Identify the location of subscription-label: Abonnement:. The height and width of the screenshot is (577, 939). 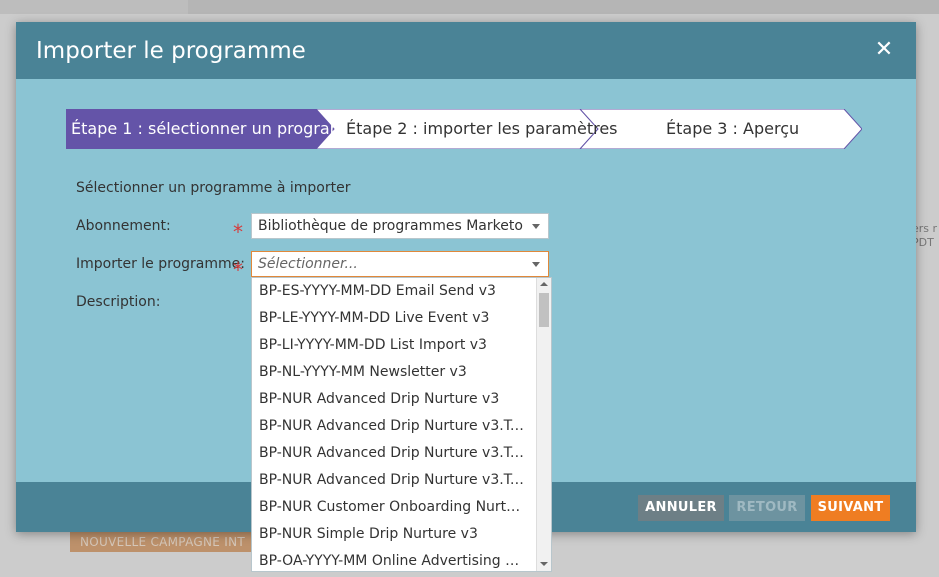
(123, 226).